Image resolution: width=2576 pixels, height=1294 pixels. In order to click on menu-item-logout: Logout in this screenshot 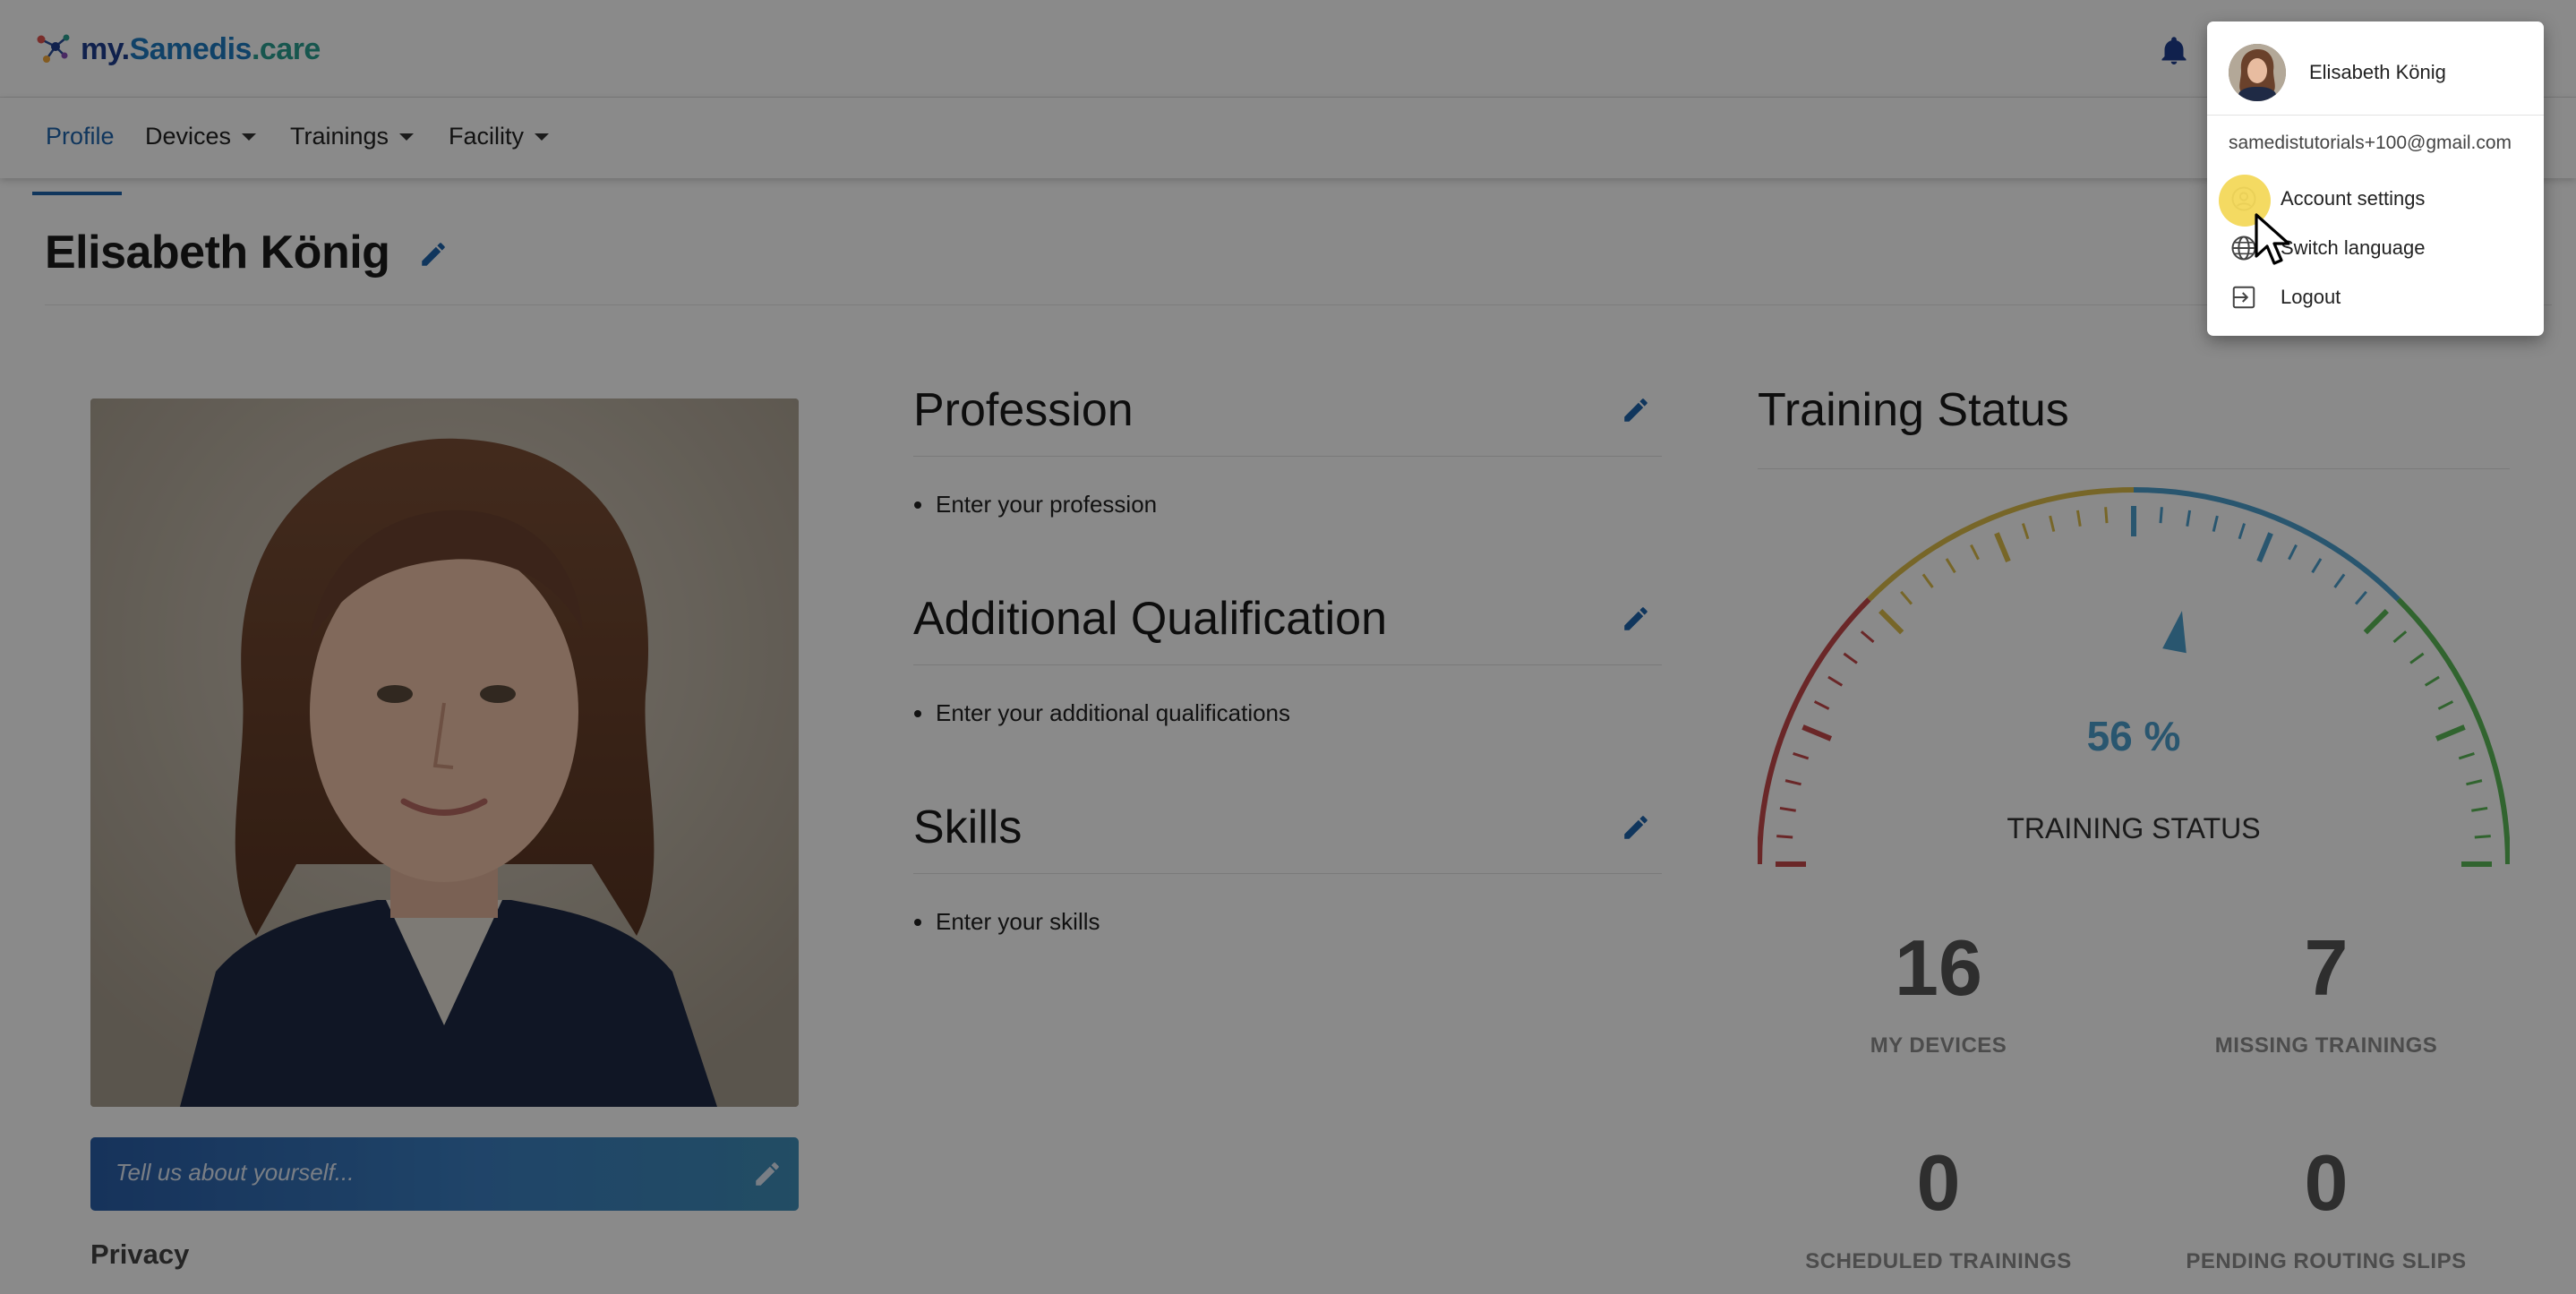, I will do `click(2376, 296)`.